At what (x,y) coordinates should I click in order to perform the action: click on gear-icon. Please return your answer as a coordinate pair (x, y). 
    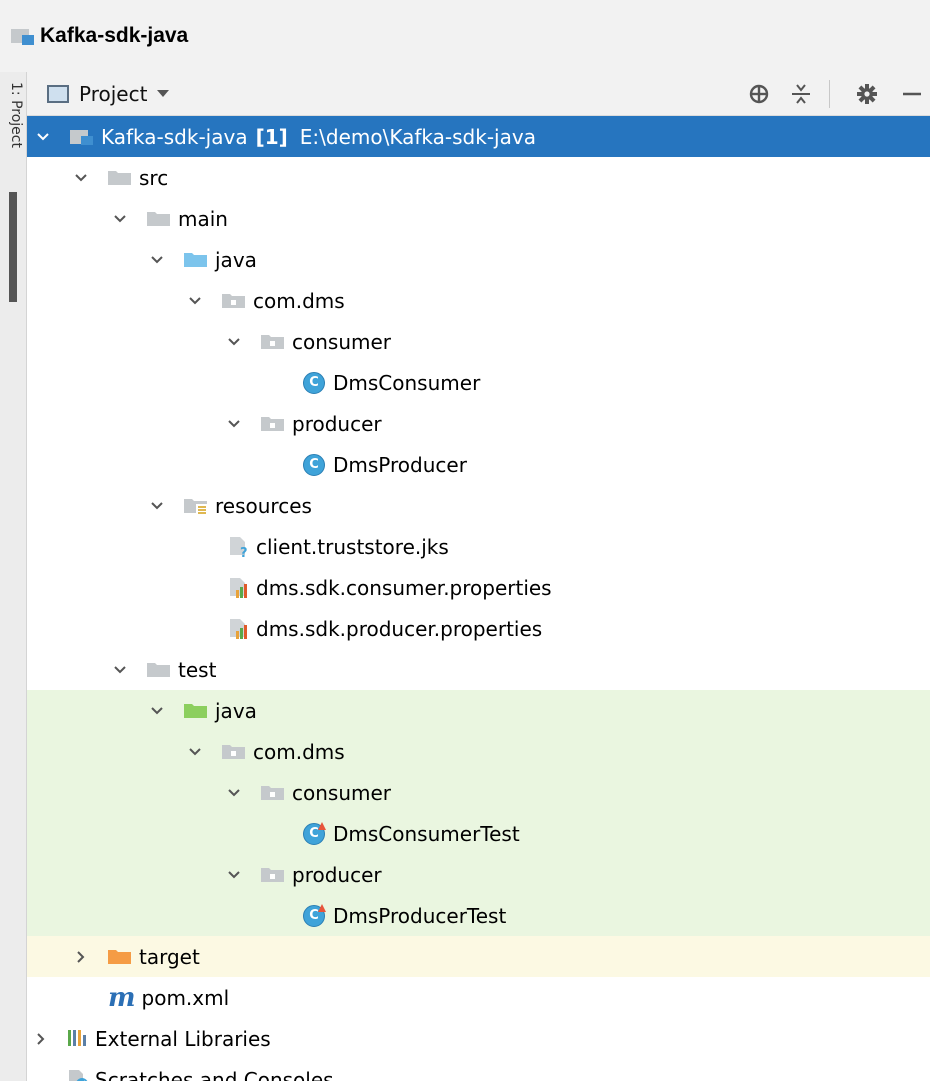
    Looking at the image, I should click on (867, 94).